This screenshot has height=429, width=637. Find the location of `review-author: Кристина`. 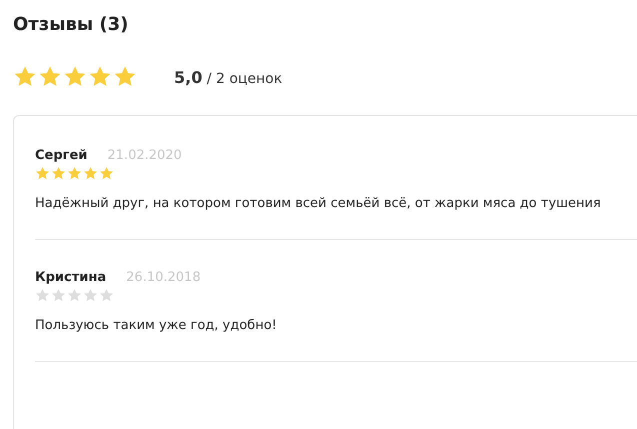

review-author: Кристина is located at coordinates (70, 277).